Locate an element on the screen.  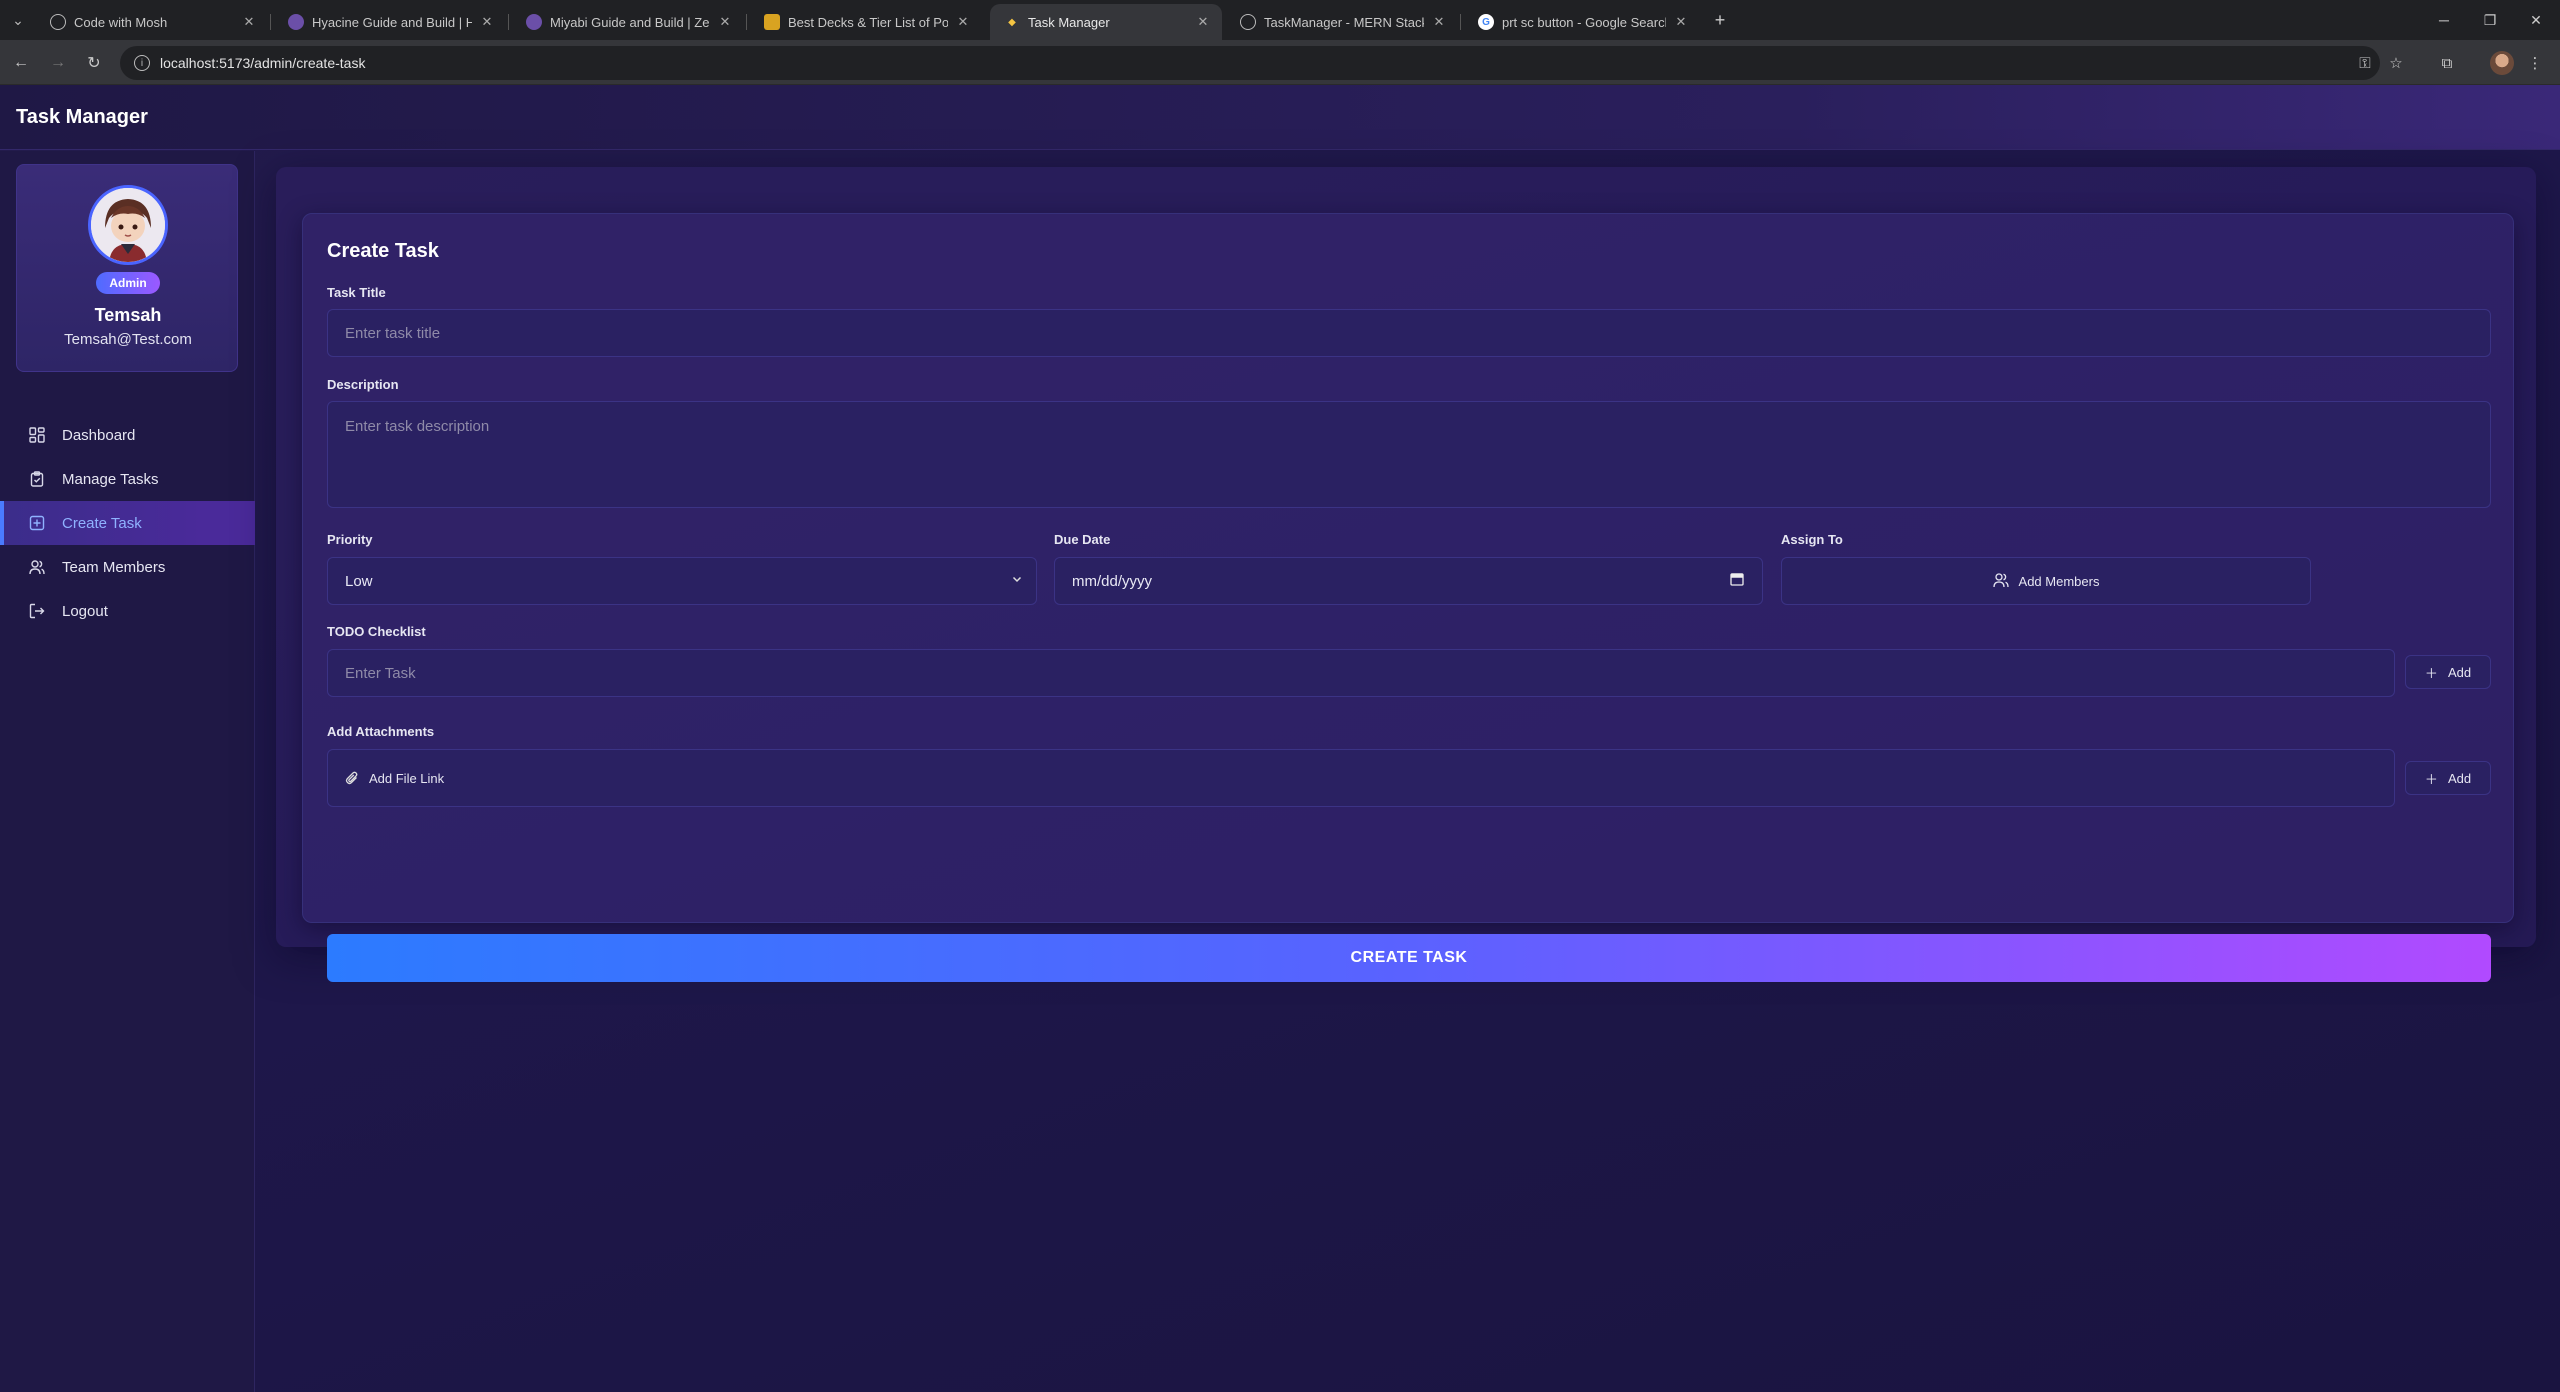
back-arrow-icon: ← is located at coordinates (21, 63).